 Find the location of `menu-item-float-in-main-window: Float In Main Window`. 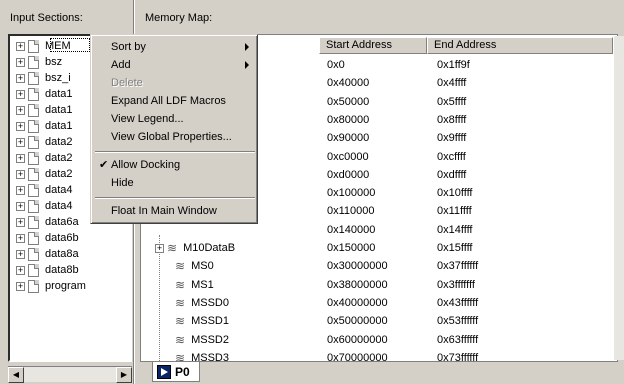

menu-item-float-in-main-window: Float In Main Window is located at coordinates (175, 211).